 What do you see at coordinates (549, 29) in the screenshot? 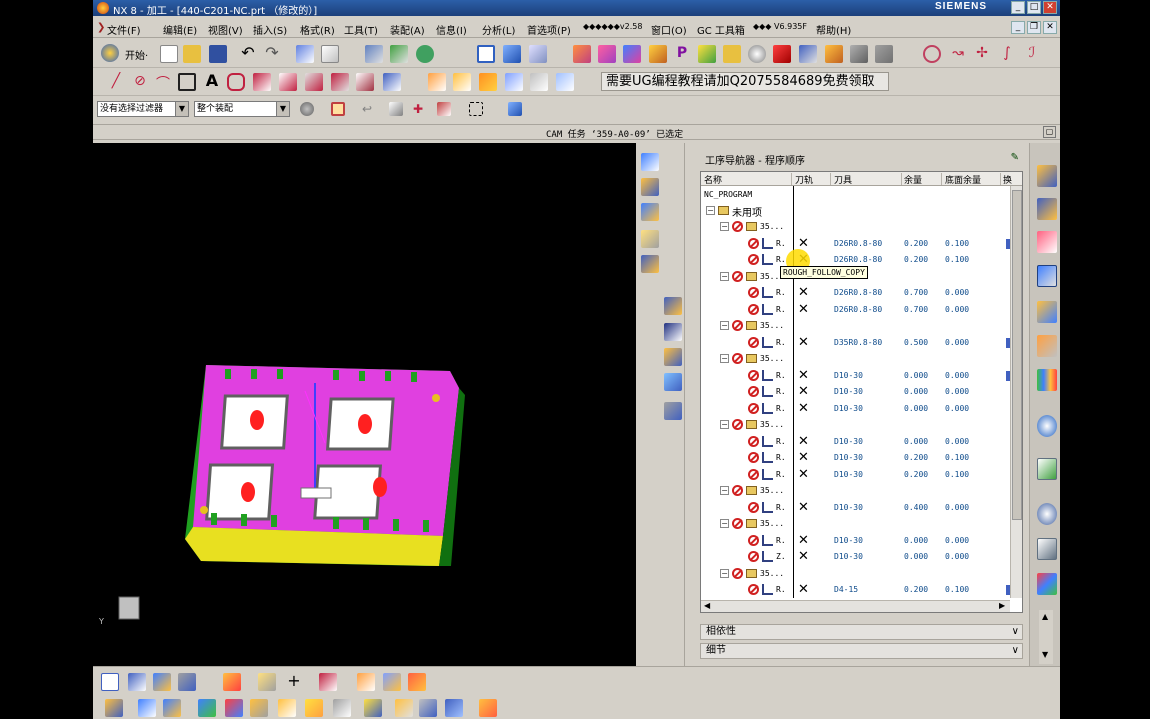
I see `menu-preferences: 首选项(P)` at bounding box center [549, 29].